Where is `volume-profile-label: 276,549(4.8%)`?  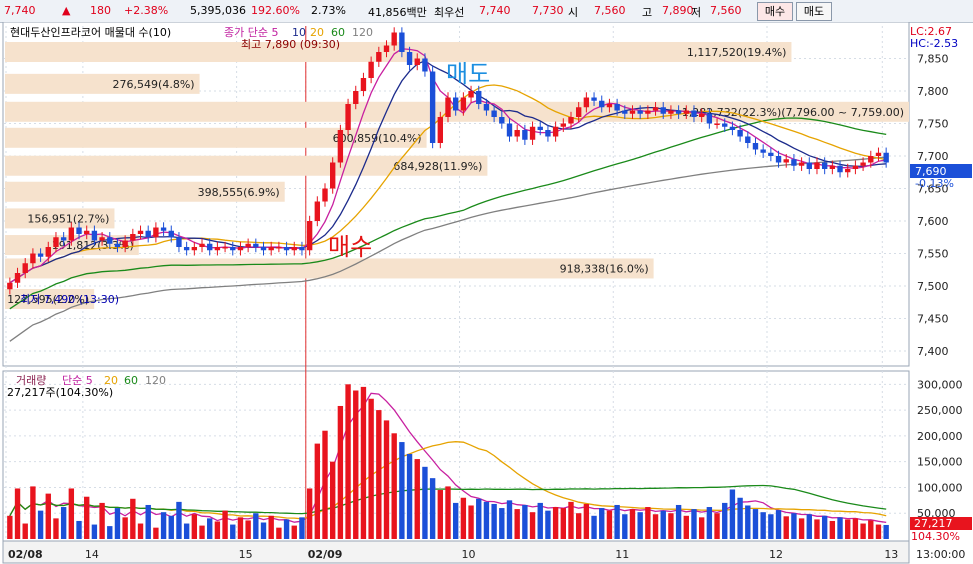 volume-profile-label: 276,549(4.8%) is located at coordinates (154, 84).